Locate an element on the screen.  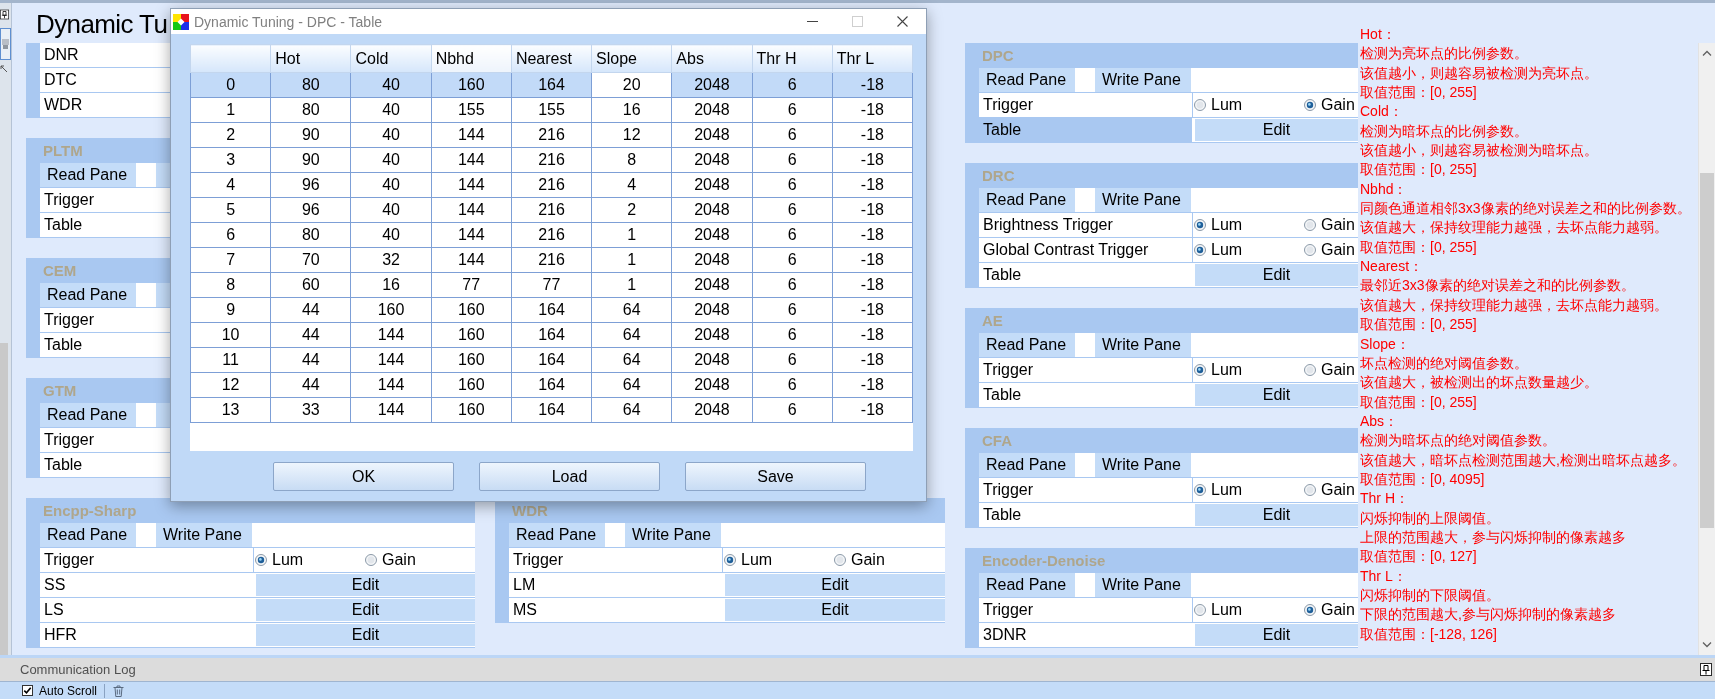
pin-icon is located at coordinates (1706, 669).